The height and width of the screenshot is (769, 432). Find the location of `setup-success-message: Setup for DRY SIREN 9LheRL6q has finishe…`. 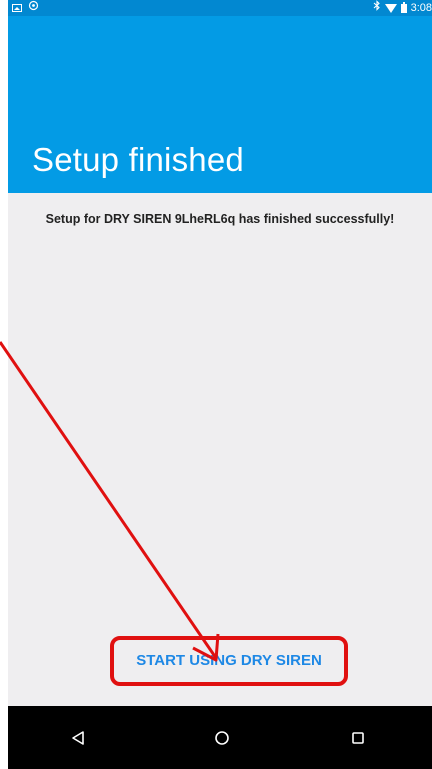

setup-success-message: Setup for DRY SIREN 9LheRL6q has finishe… is located at coordinates (220, 219).